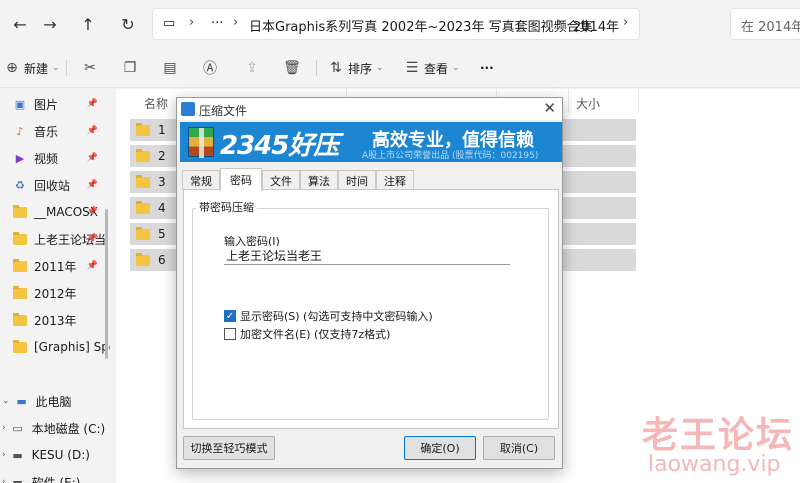 This screenshot has width=800, height=483. Describe the element at coordinates (162, 234) in the screenshot. I see `file-name: 5` at that location.